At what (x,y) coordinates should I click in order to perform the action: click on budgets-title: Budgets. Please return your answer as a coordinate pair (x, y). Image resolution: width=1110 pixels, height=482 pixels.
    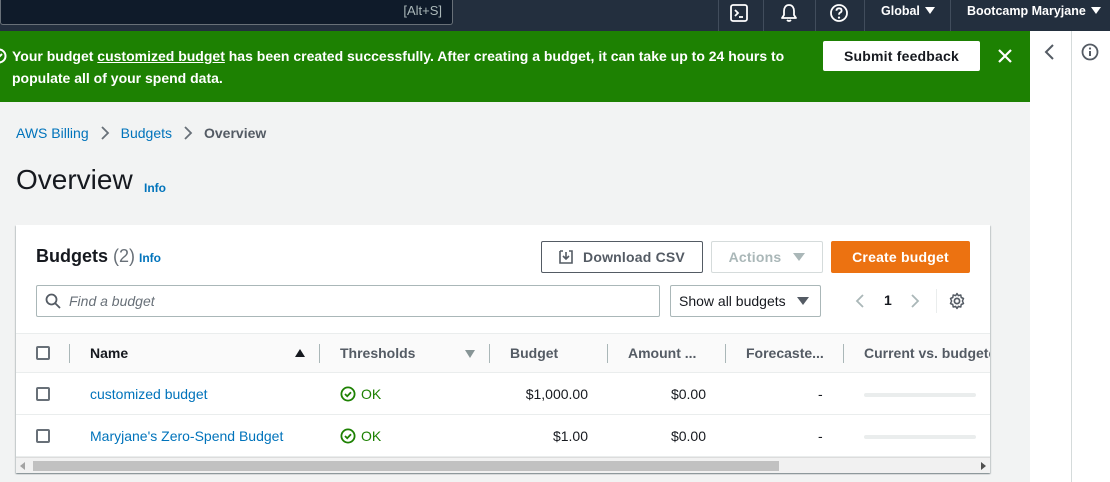
    Looking at the image, I should click on (72, 256).